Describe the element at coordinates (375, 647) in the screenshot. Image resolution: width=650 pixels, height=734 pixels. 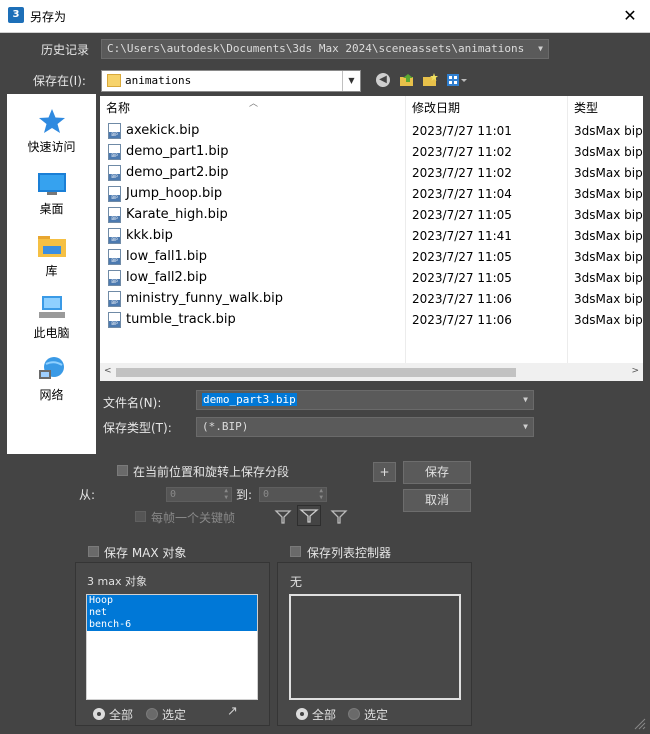
I see `list-controllers-list` at that location.